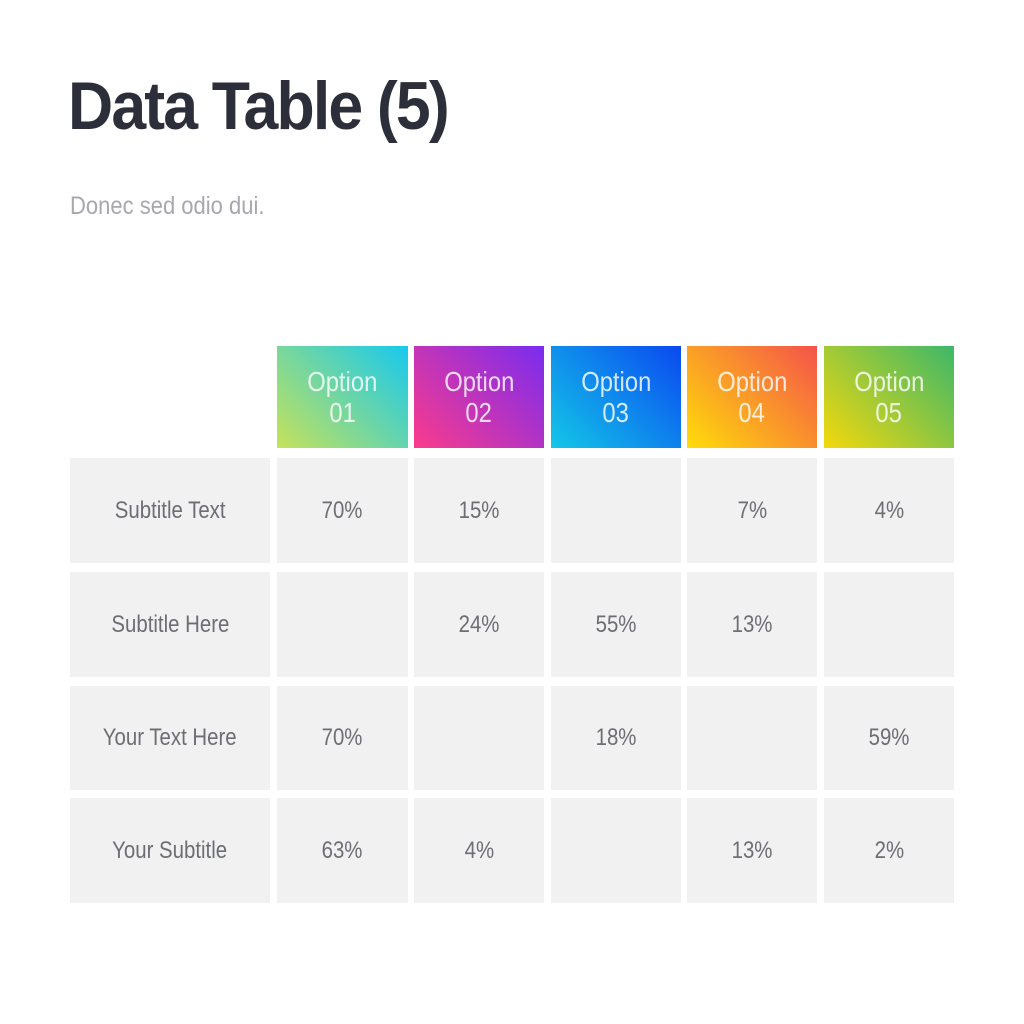 This screenshot has height=1024, width=1024. I want to click on column-header-line2: 01, so click(342, 412).